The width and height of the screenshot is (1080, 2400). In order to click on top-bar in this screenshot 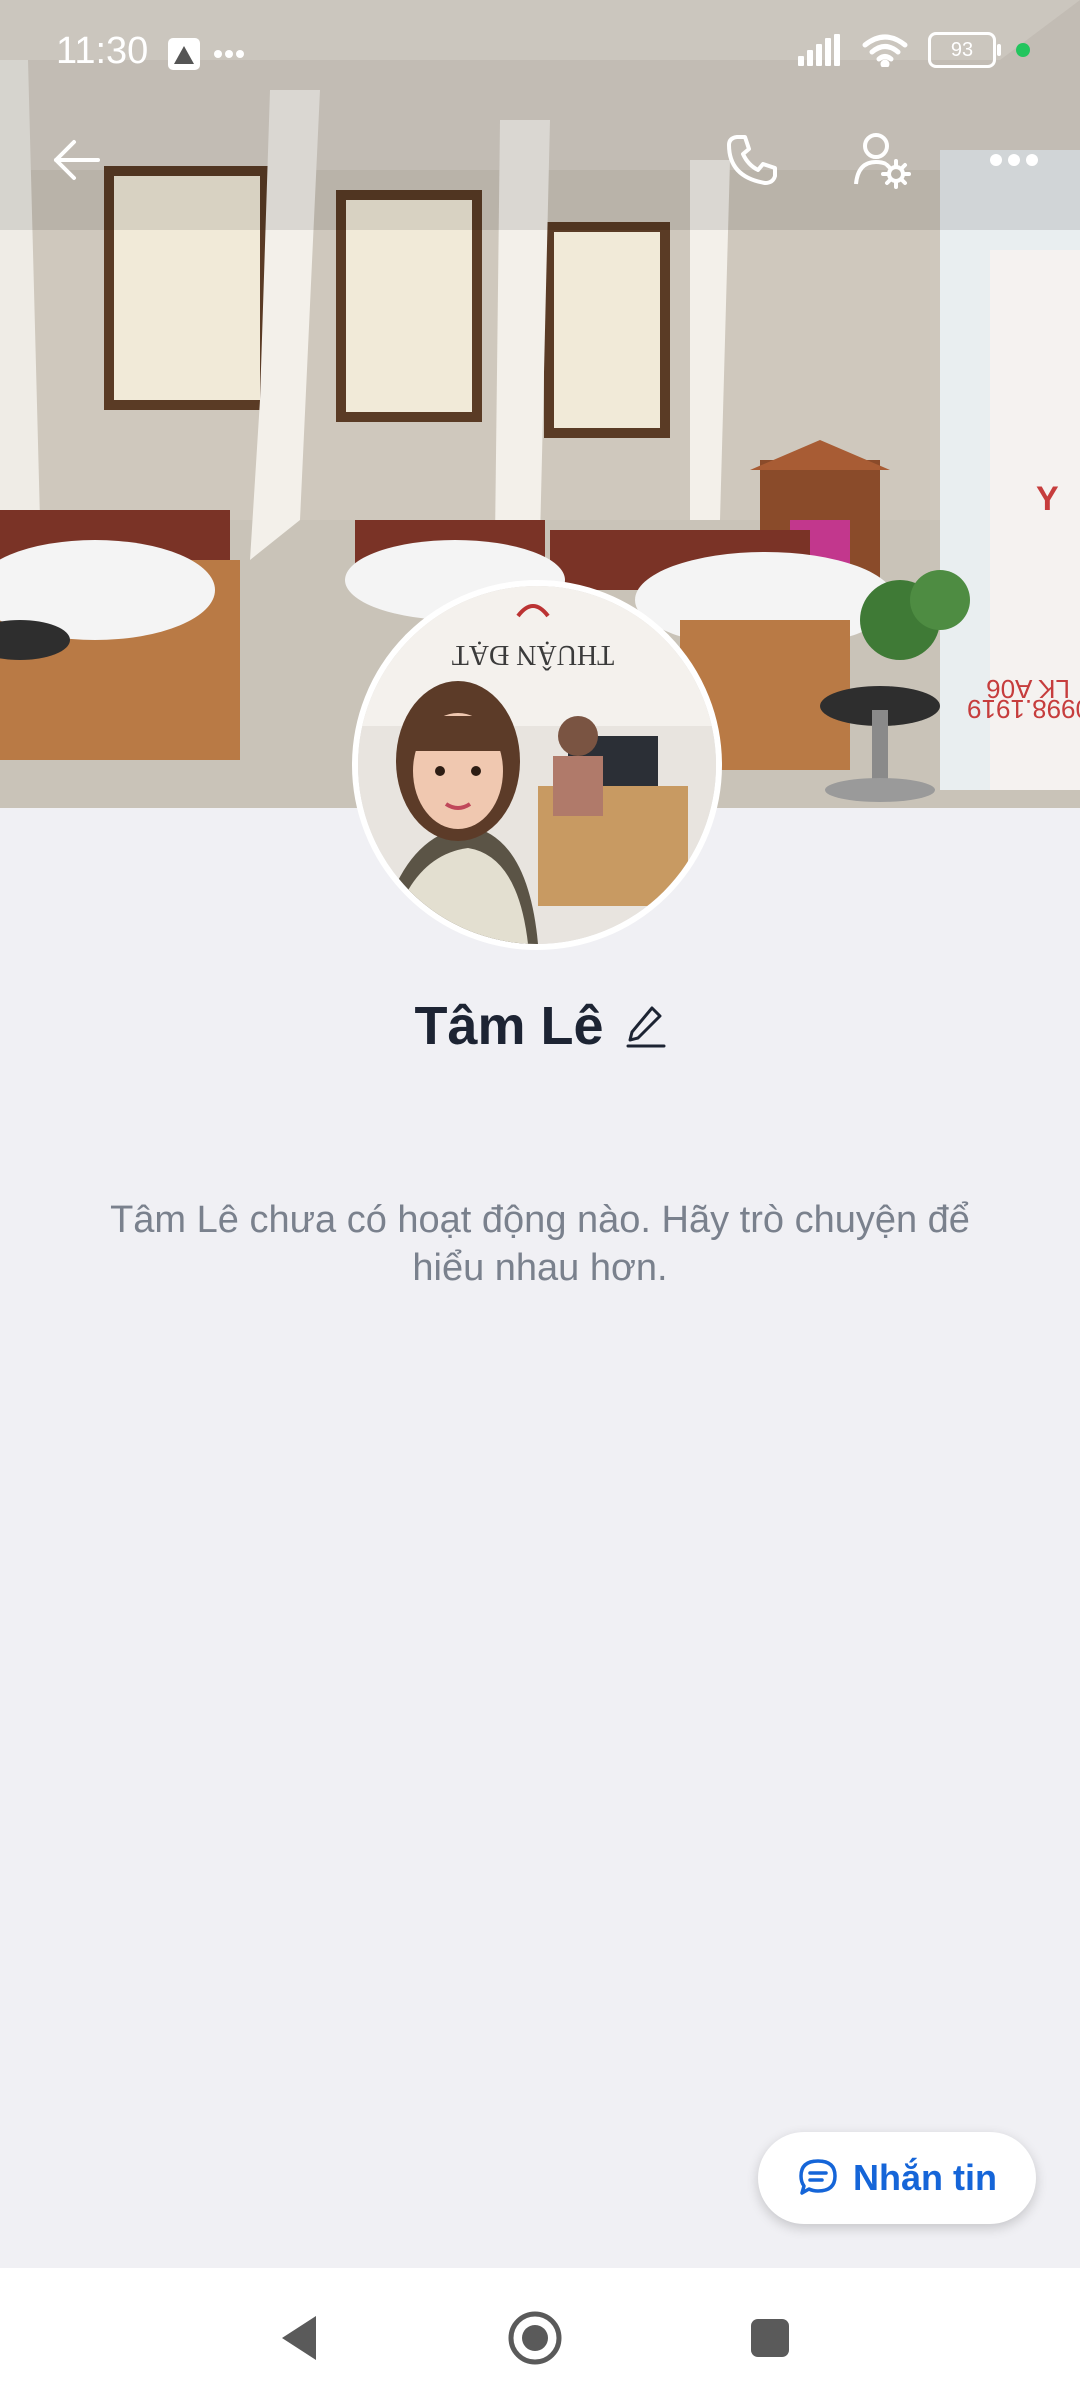, I will do `click(540, 160)`.